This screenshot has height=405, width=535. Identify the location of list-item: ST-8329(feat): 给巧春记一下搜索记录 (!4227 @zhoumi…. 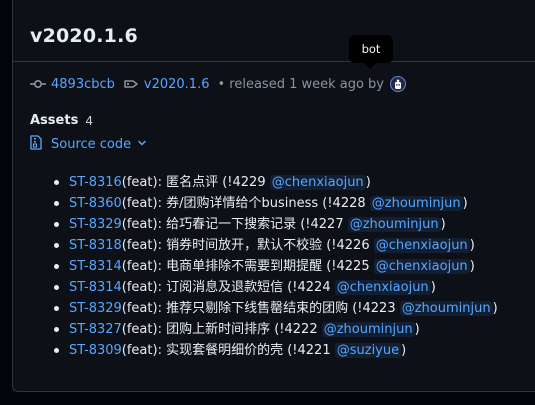
(274, 224).